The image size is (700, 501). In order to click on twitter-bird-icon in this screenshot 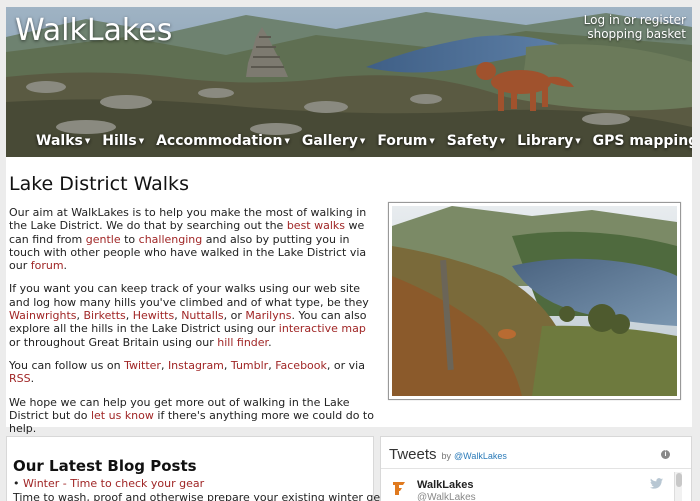, I will do `click(656, 483)`.